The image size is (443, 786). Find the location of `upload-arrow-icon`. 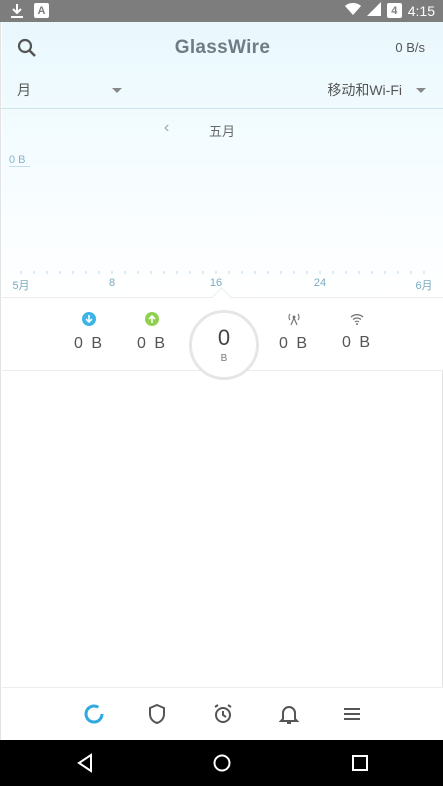

upload-arrow-icon is located at coordinates (152, 321).